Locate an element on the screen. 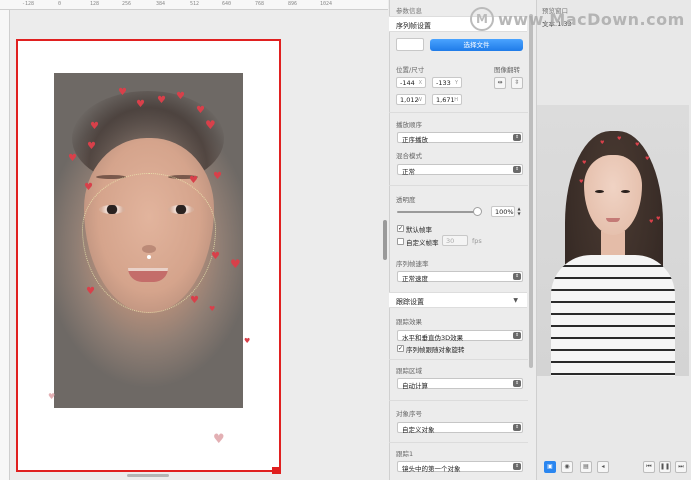  play-order-label: 播放顺序 is located at coordinates (409, 125).